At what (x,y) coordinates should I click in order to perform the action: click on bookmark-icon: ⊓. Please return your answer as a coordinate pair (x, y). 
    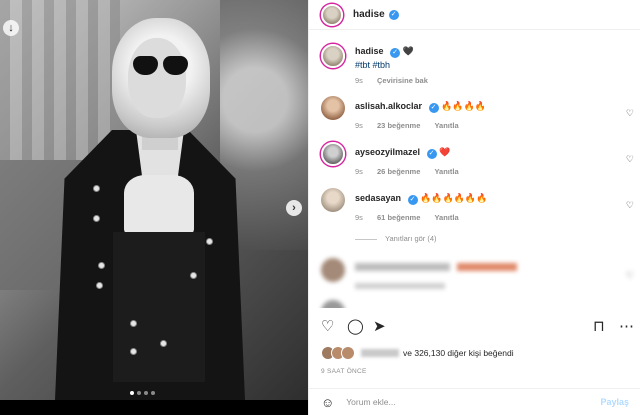
    Looking at the image, I should click on (599, 327).